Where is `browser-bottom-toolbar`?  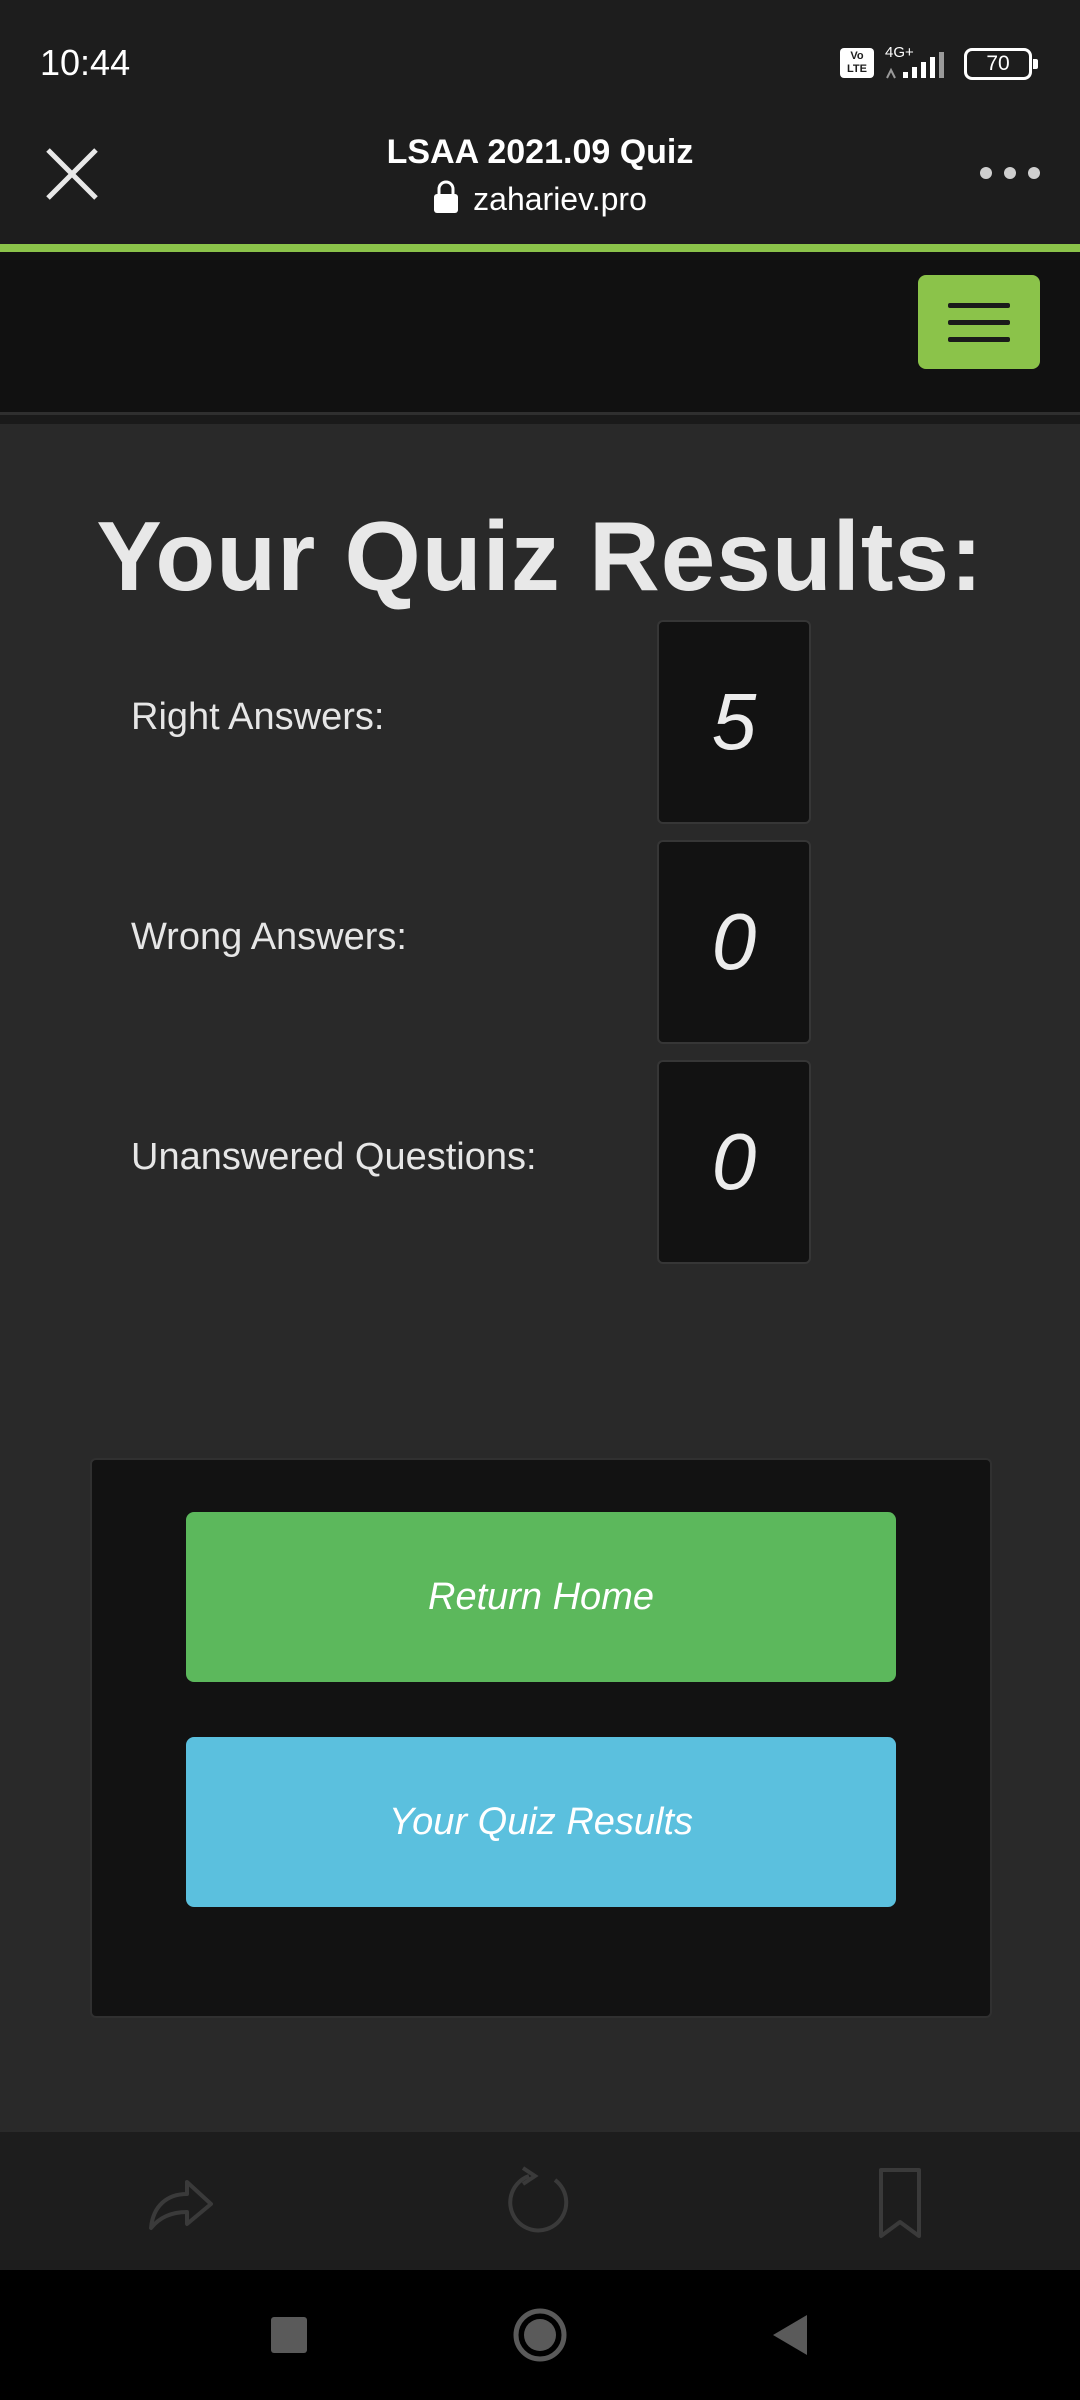 browser-bottom-toolbar is located at coordinates (540, 2200).